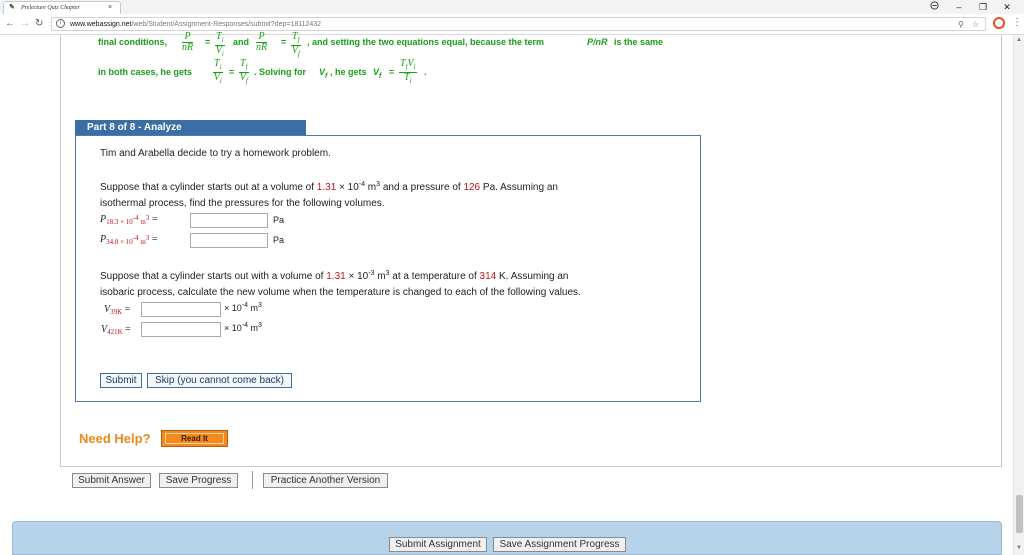 The height and width of the screenshot is (555, 1024). I want to click on part-header: Part 8 of 8 - Analyze, so click(190, 127).